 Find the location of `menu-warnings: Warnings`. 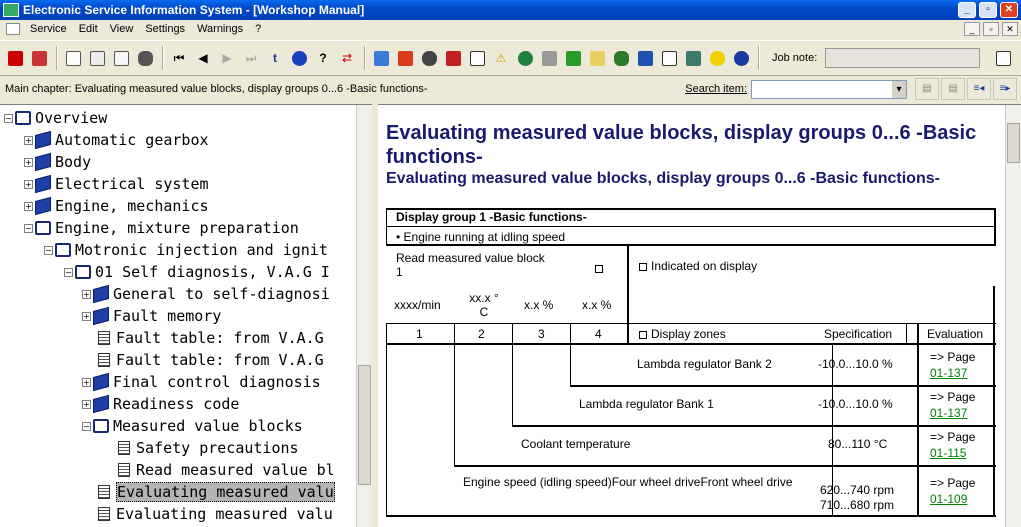

menu-warnings: Warnings is located at coordinates (220, 29).